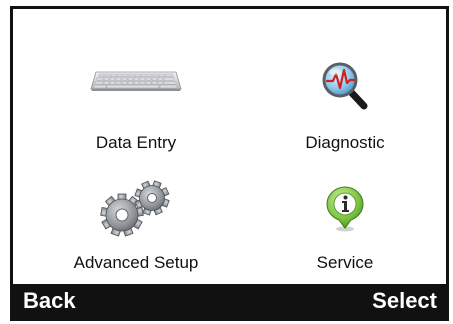 This screenshot has height=324, width=453. I want to click on softkey-bar: Back Select, so click(229, 301).